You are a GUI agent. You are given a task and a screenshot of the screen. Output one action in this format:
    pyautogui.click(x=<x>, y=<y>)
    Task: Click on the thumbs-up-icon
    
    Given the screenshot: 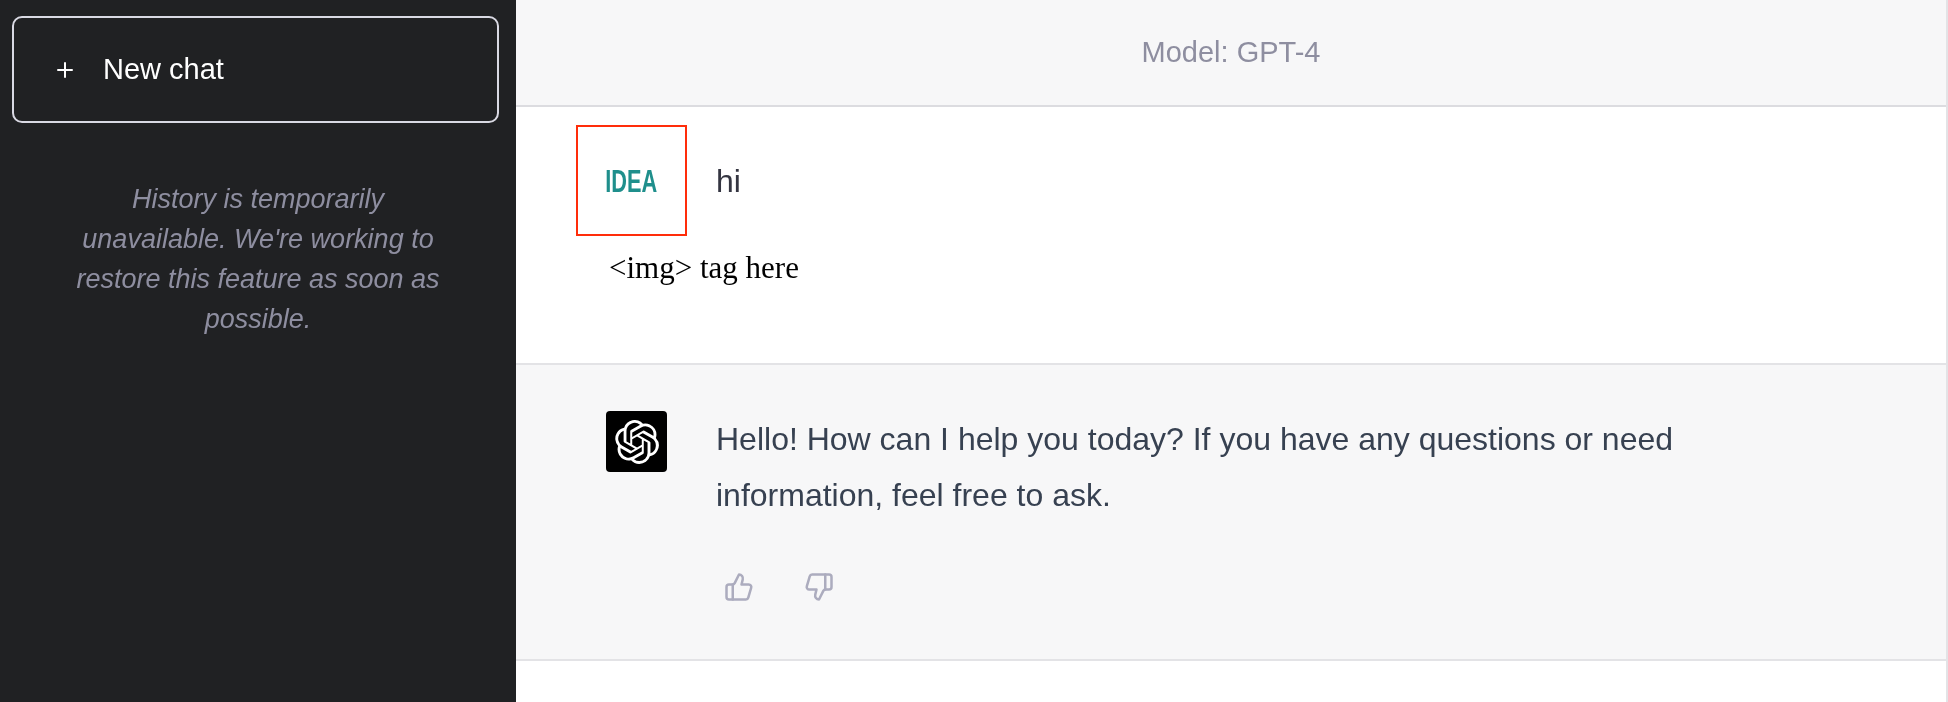 What is the action you would take?
    pyautogui.click(x=739, y=587)
    